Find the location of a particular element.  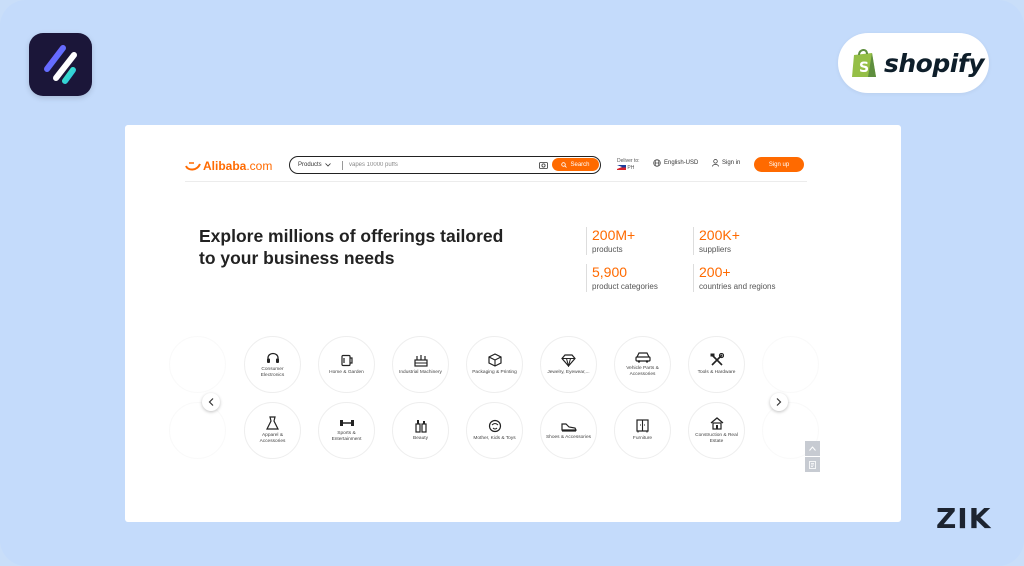

category-label: Industrial Machinery is located at coordinates (420, 372).